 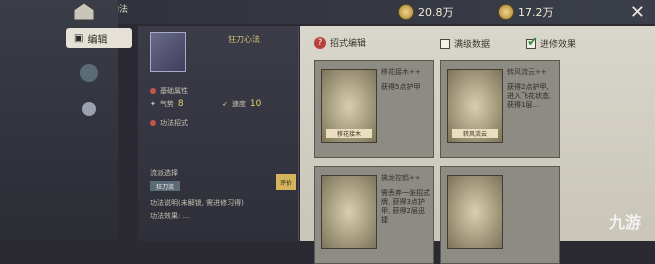 What do you see at coordinates (526, 12) in the screenshot?
I see `currency-2: 17.2万` at bounding box center [526, 12].